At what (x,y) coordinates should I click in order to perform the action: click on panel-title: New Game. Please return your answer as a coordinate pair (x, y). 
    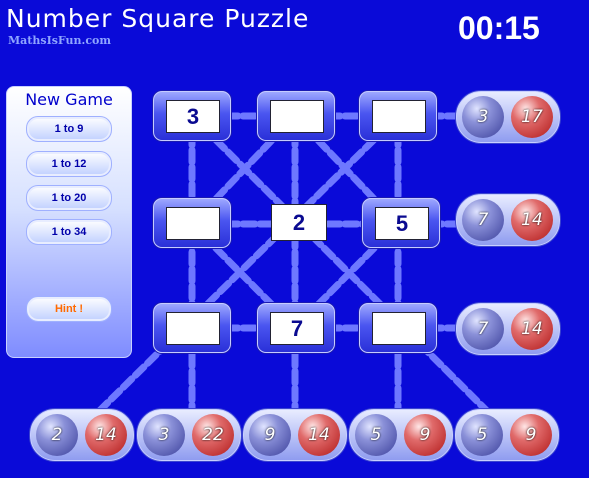
    Looking at the image, I should click on (69, 99).